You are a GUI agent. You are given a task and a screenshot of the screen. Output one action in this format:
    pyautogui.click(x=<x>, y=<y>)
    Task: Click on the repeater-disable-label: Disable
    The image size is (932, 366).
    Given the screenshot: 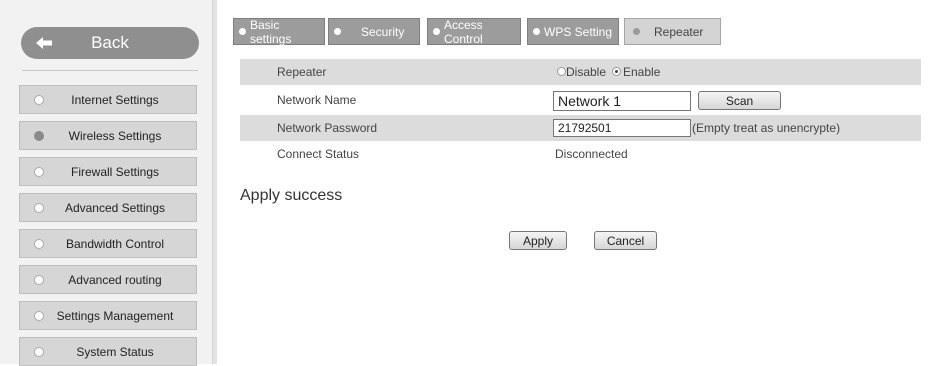 What is the action you would take?
    pyautogui.click(x=586, y=72)
    